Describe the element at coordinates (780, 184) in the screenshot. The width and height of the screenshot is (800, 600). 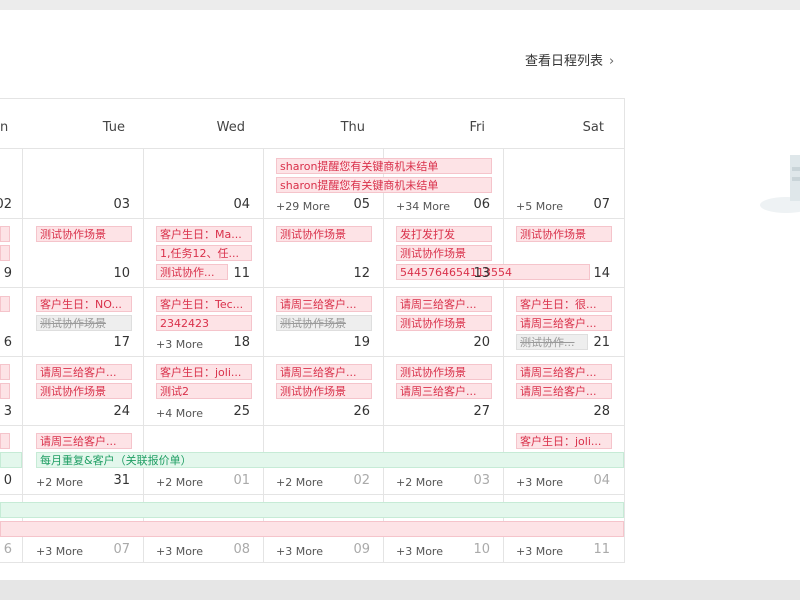
I see `illustration-icon` at that location.